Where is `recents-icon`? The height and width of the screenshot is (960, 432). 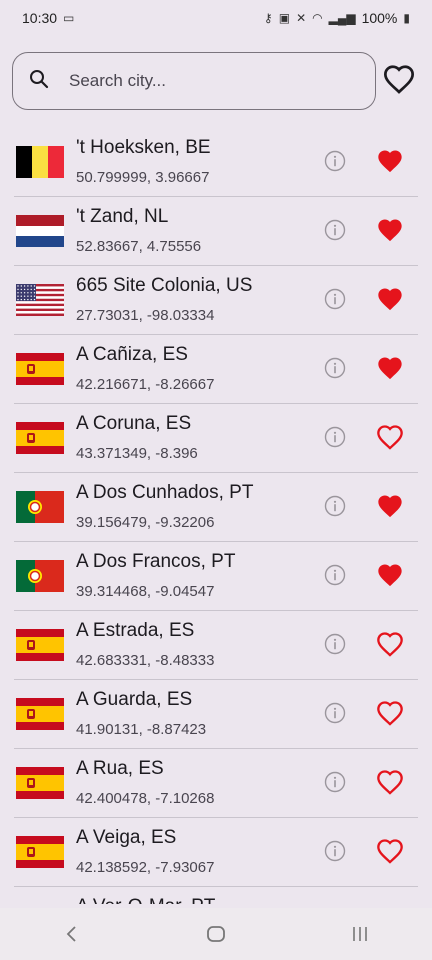 recents-icon is located at coordinates (360, 934).